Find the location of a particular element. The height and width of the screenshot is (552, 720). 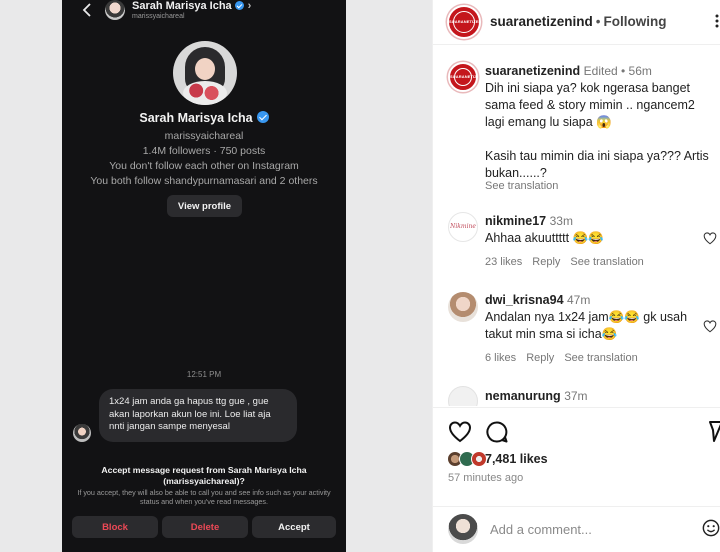

comment-text: Ahhaa akuuttttt 😂😂 is located at coordinates (544, 238).